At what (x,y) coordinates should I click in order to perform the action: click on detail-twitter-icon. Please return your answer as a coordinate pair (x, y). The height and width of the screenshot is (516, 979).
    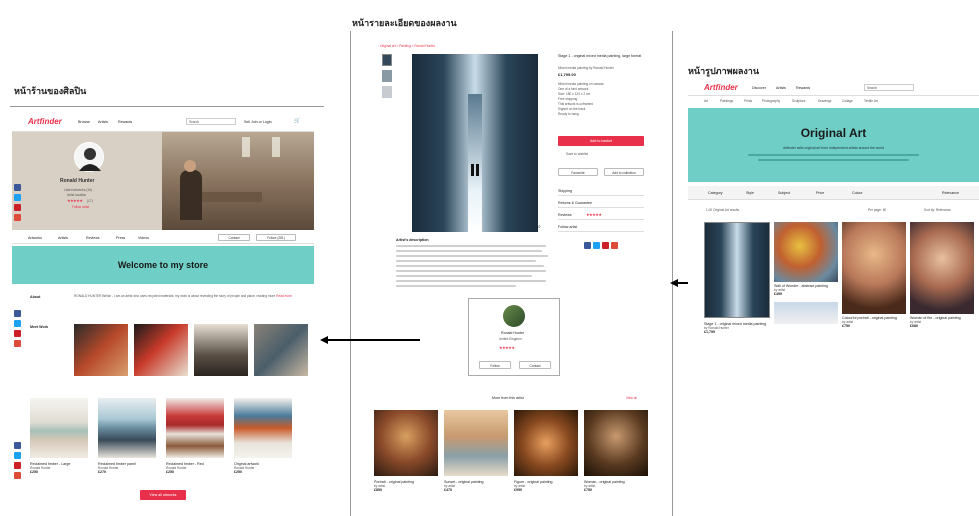
    Looking at the image, I should click on (596, 245).